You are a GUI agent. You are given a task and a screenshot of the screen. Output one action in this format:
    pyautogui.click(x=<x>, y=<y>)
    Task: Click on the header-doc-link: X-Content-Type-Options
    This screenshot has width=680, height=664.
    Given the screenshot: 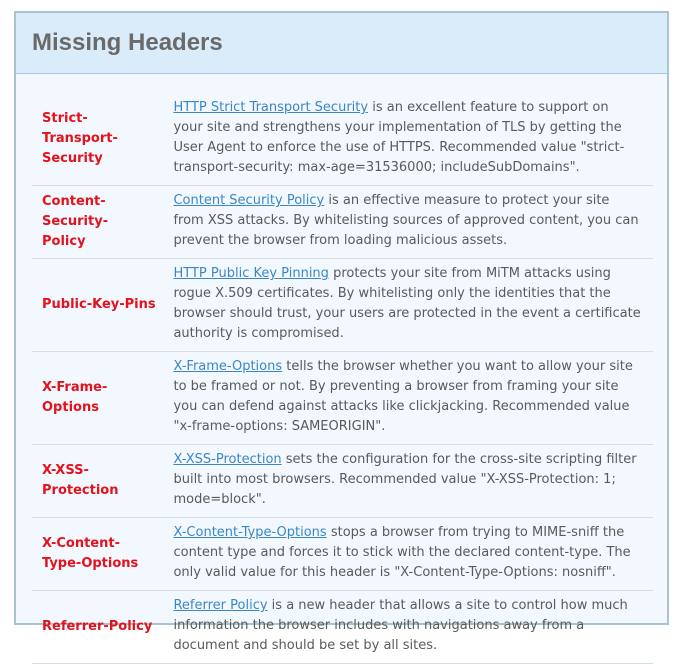 What is the action you would take?
    pyautogui.click(x=249, y=532)
    